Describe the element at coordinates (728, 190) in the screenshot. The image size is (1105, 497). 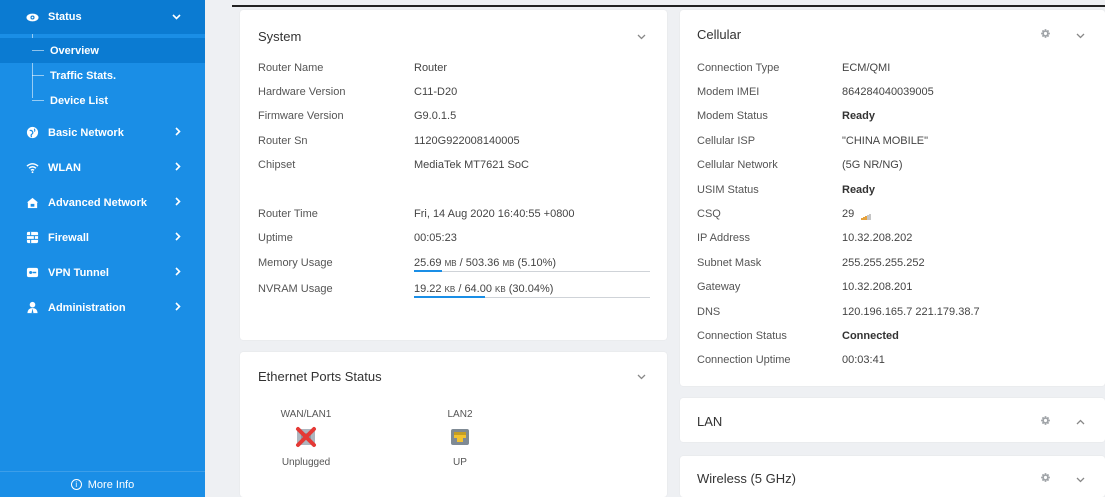
I see `row-key: USIM Status` at that location.